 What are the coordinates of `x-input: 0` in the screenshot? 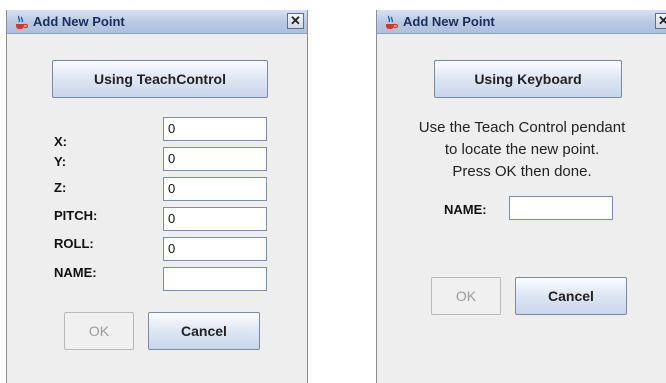 It's located at (215, 129).